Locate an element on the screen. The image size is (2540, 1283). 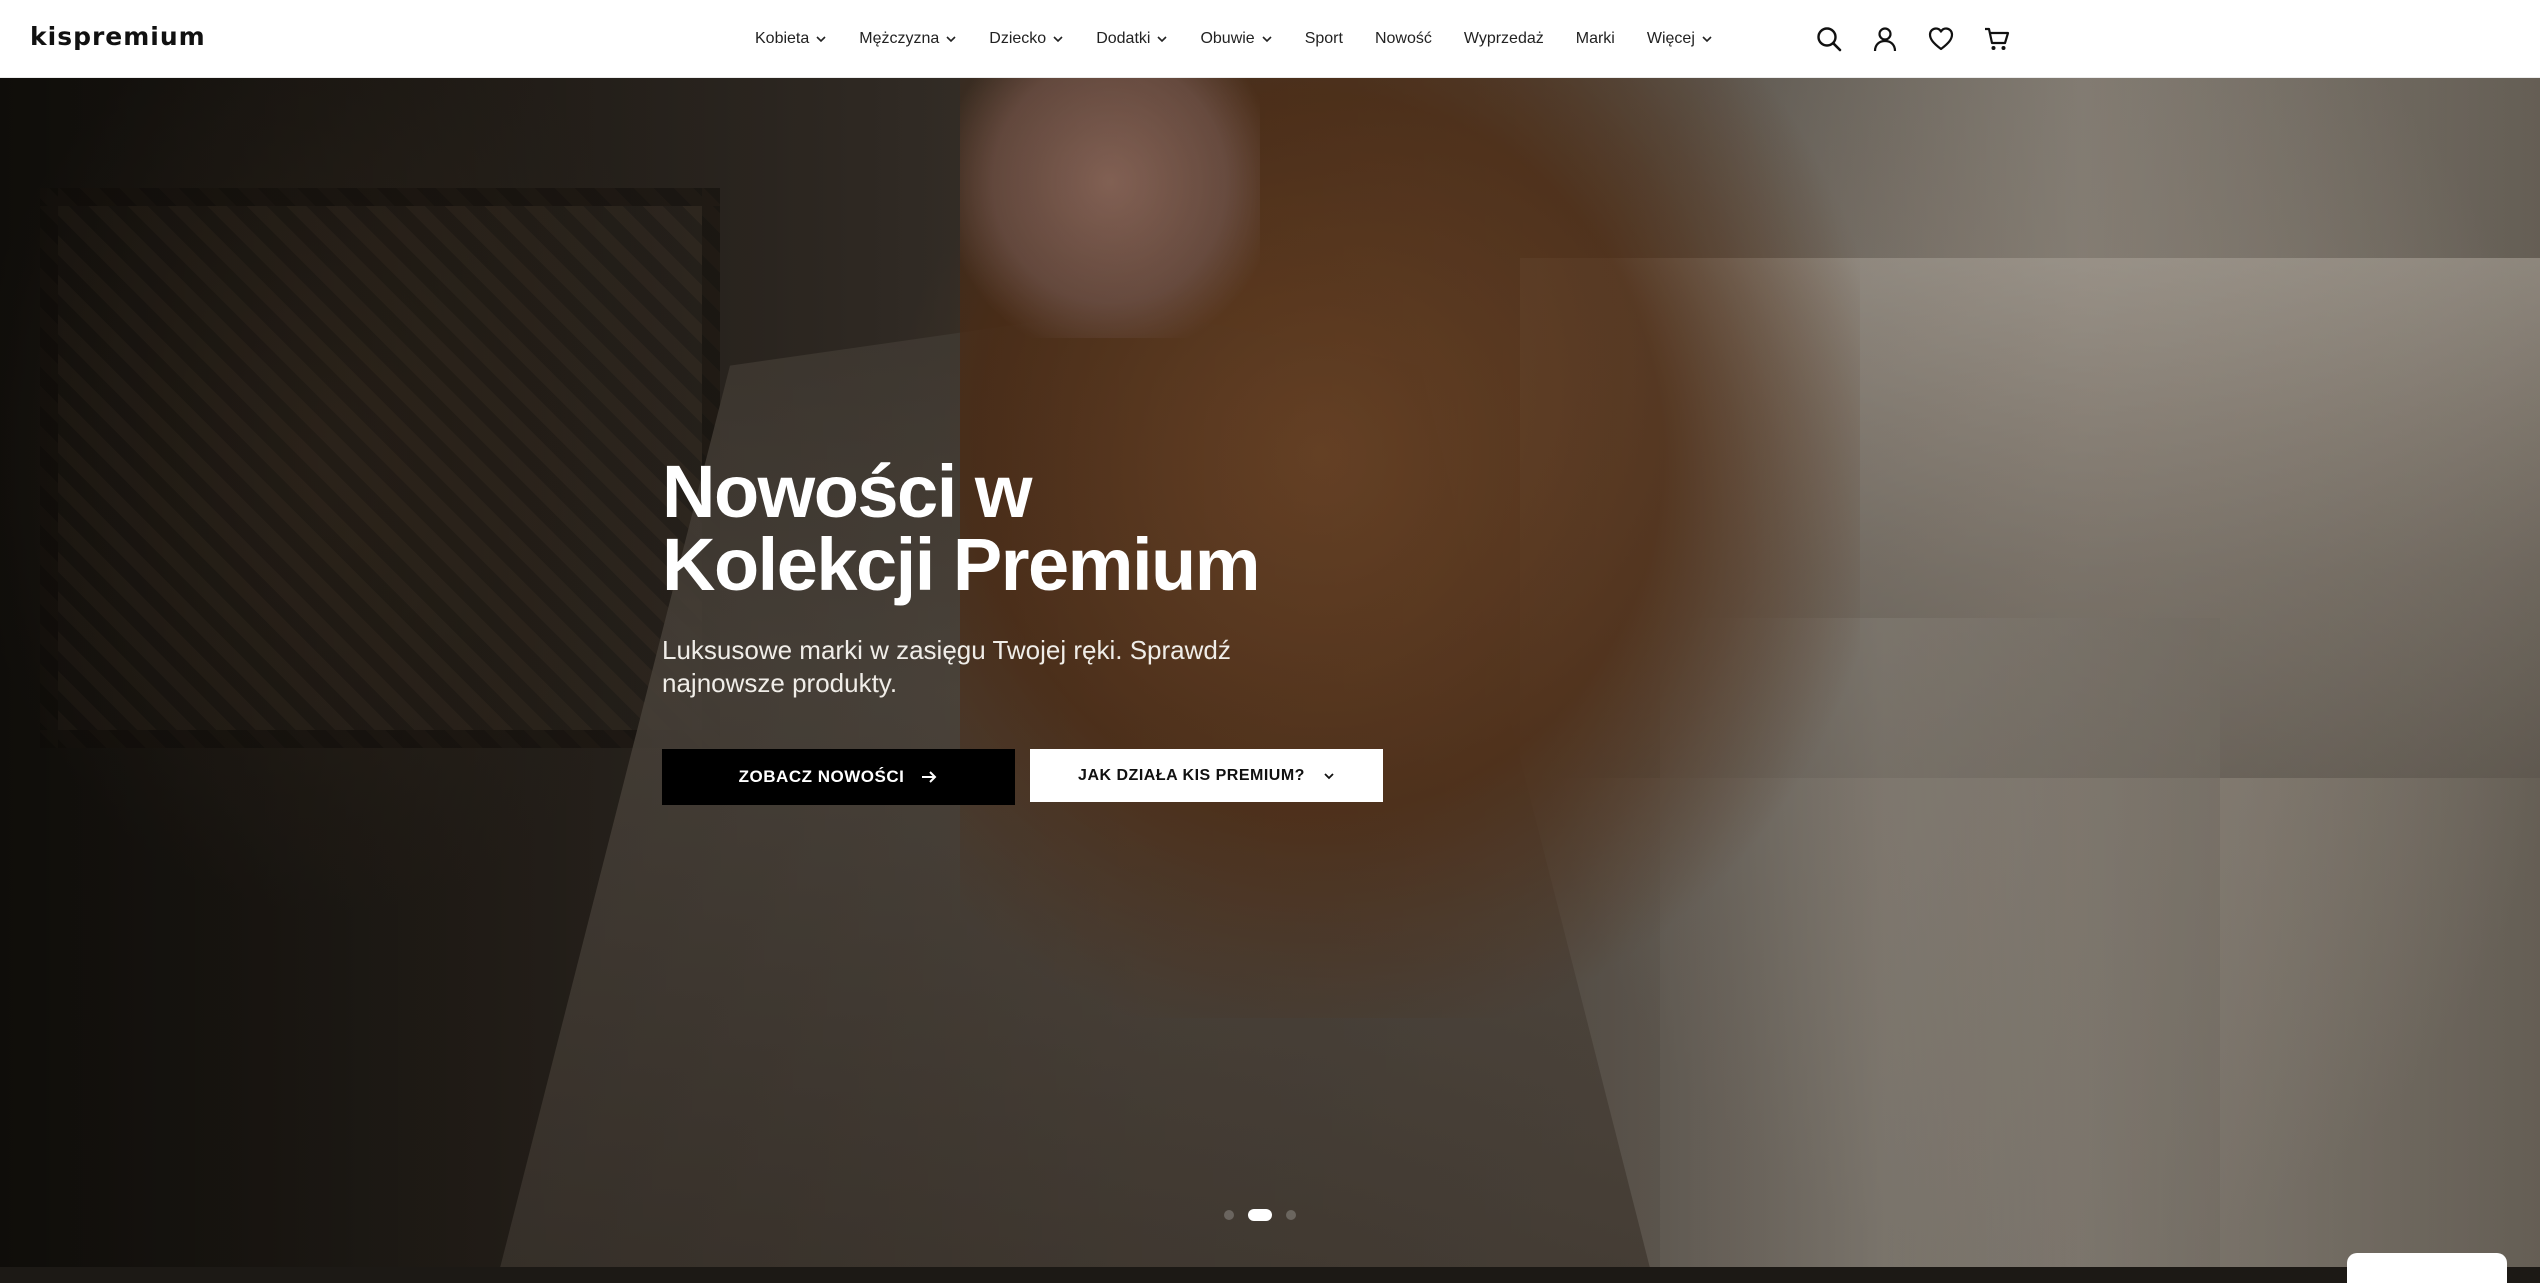
nav-label: Więcej is located at coordinates (1670, 38).